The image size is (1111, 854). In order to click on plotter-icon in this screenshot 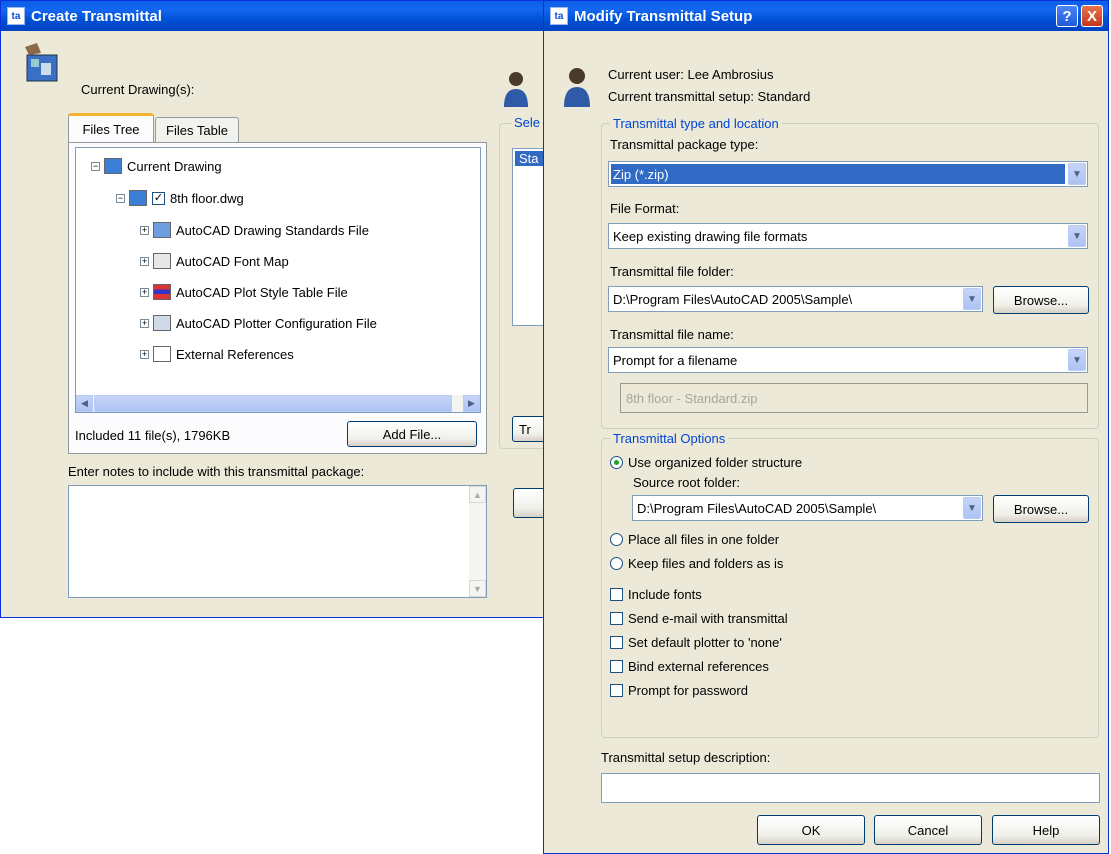, I will do `click(162, 323)`.